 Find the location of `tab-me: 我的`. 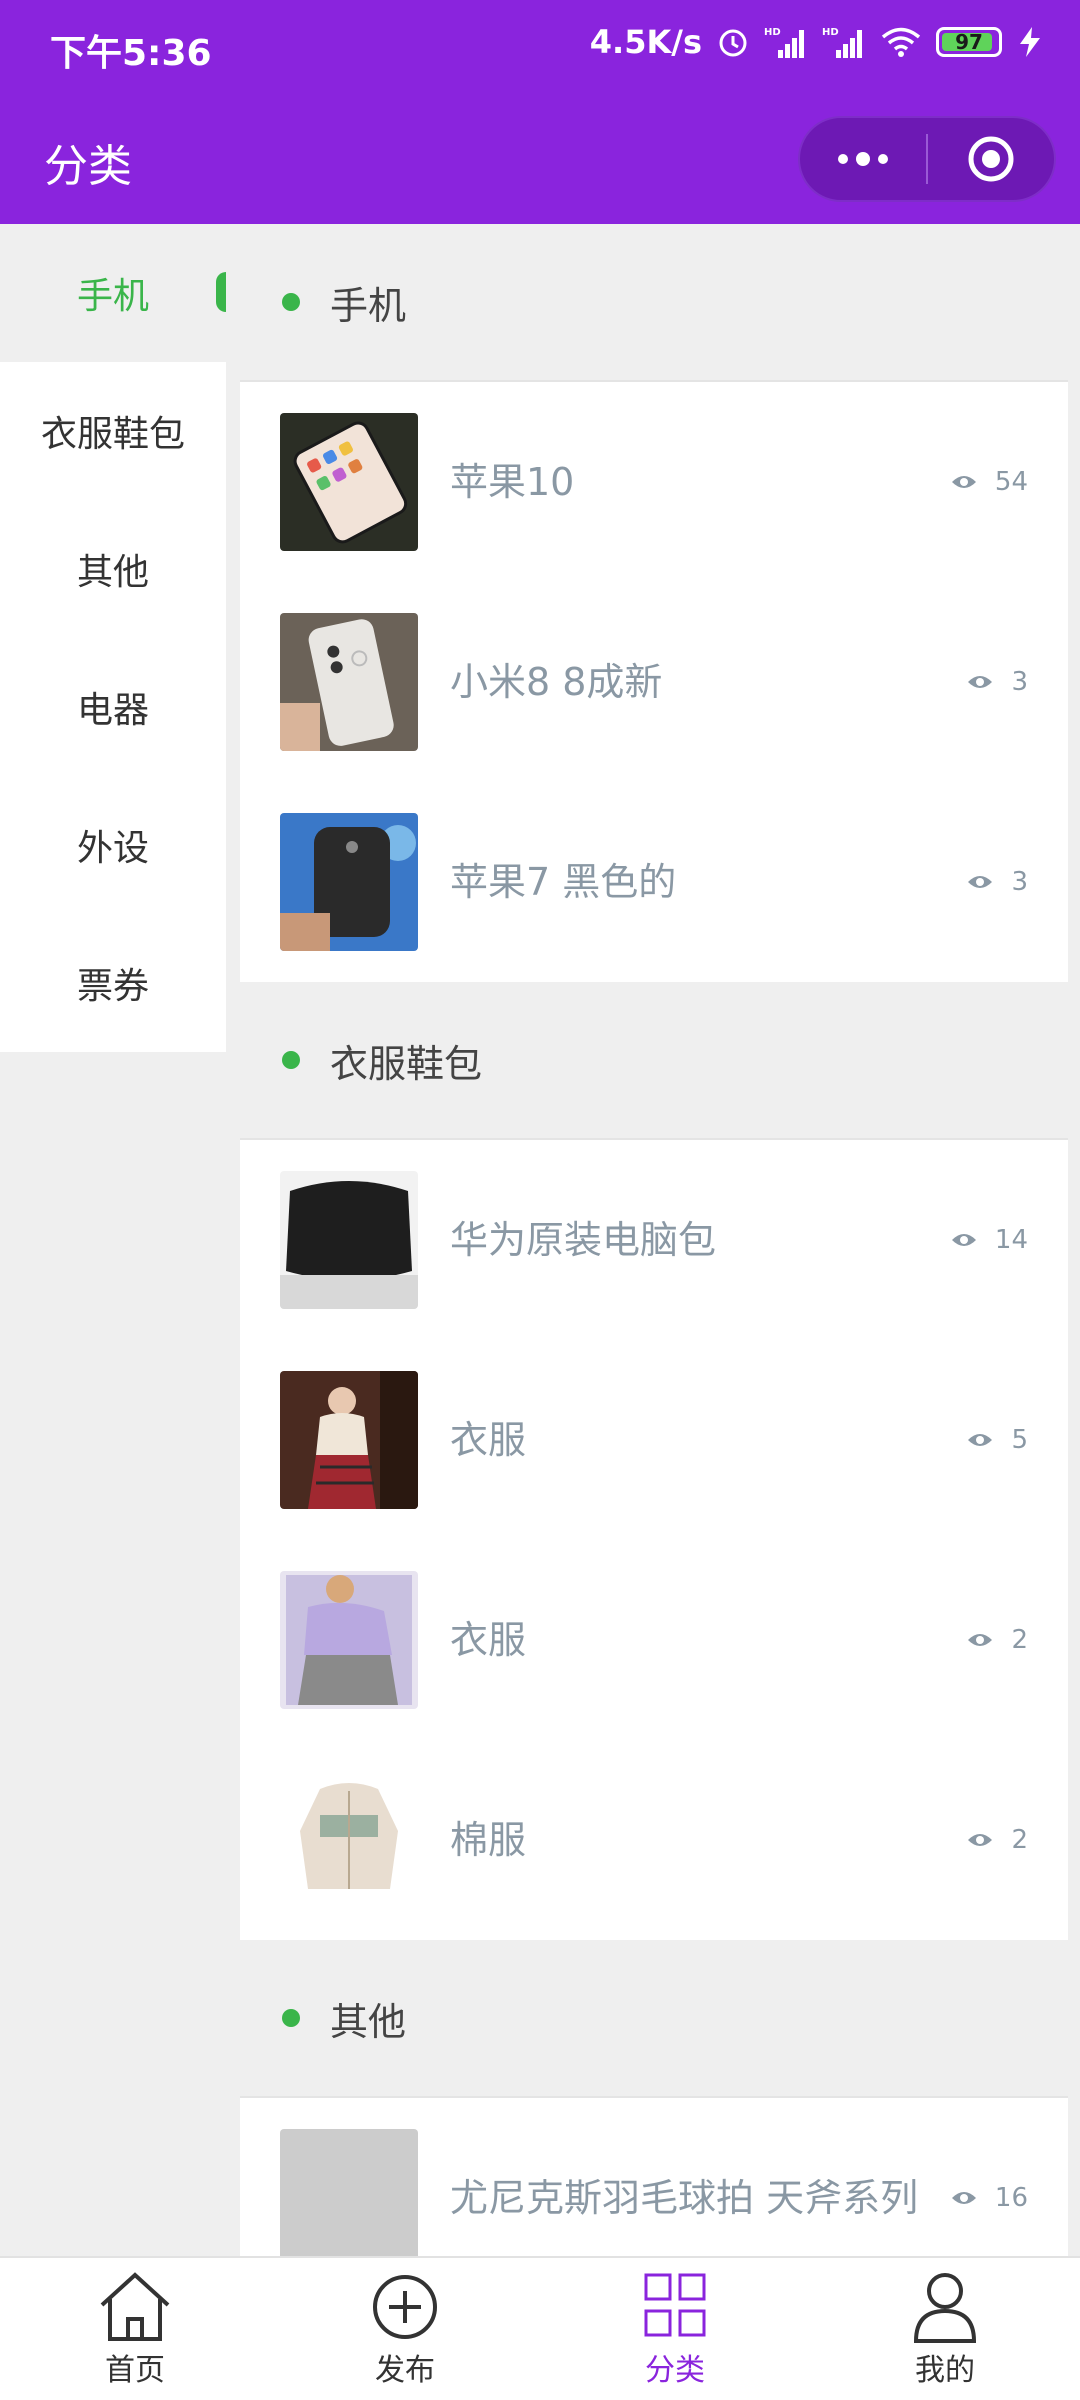

tab-me: 我的 is located at coordinates (945, 2329).